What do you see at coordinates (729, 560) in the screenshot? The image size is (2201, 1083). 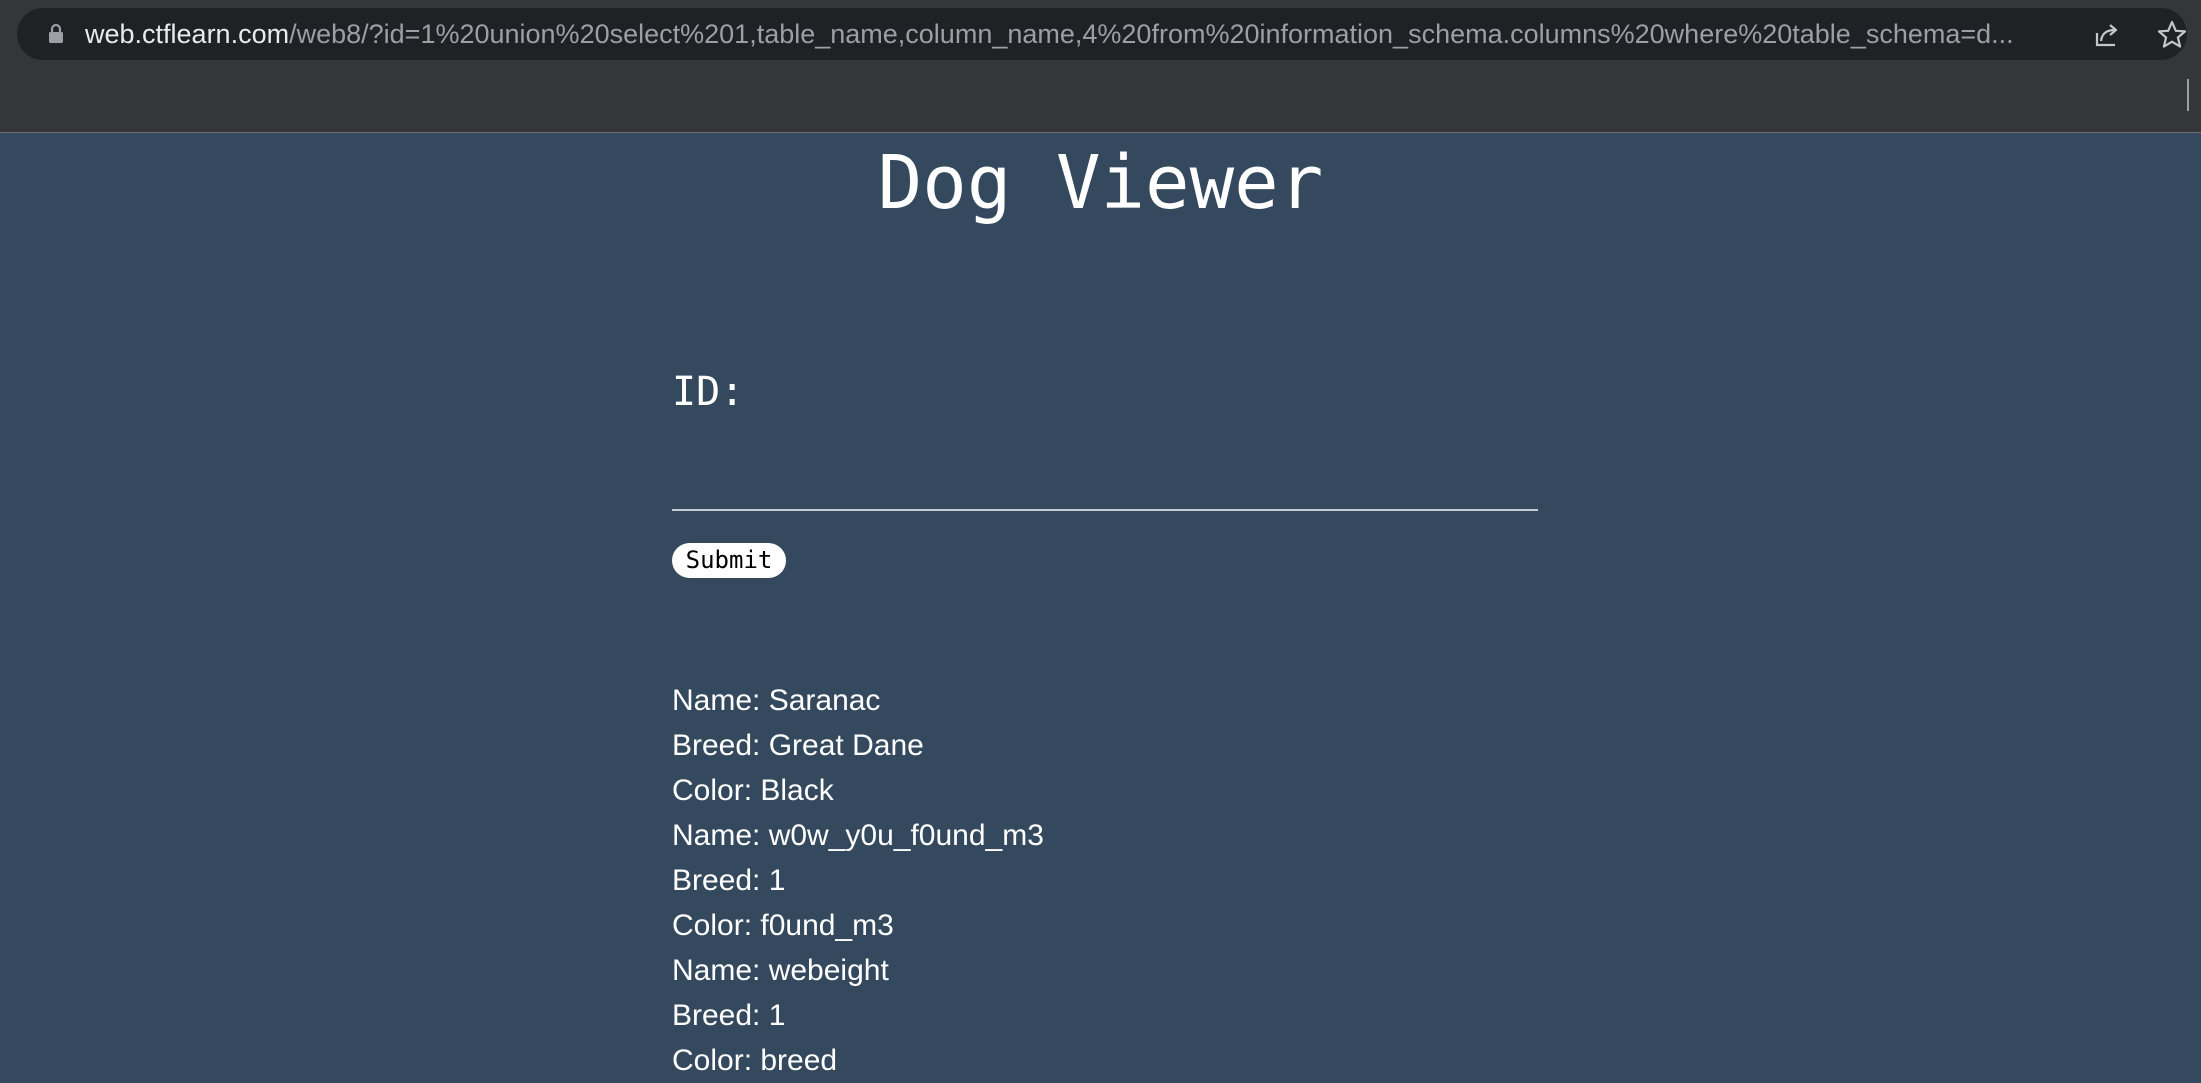 I see `submit-button: Submit` at bounding box center [729, 560].